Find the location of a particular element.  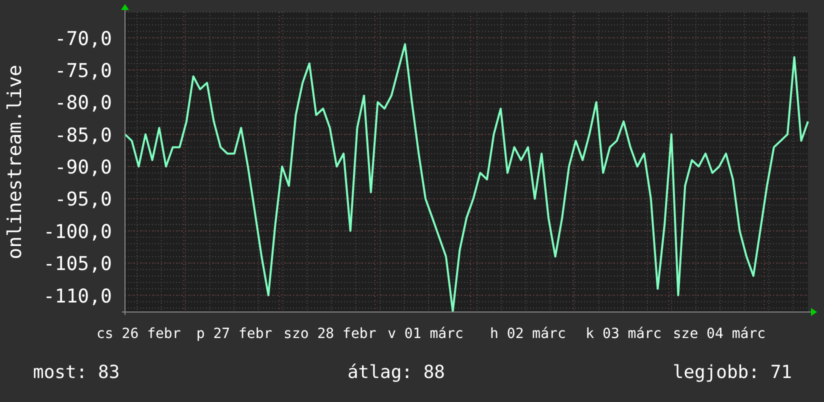

y-tick-label: -75,0 is located at coordinates (83, 71).